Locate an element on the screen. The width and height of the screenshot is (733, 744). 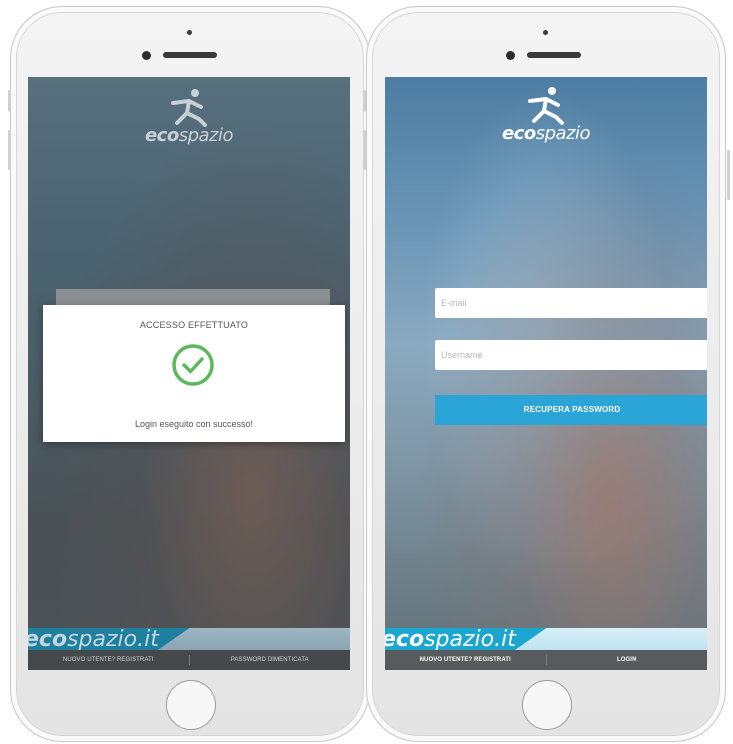
check-circle-icon is located at coordinates (193, 365).